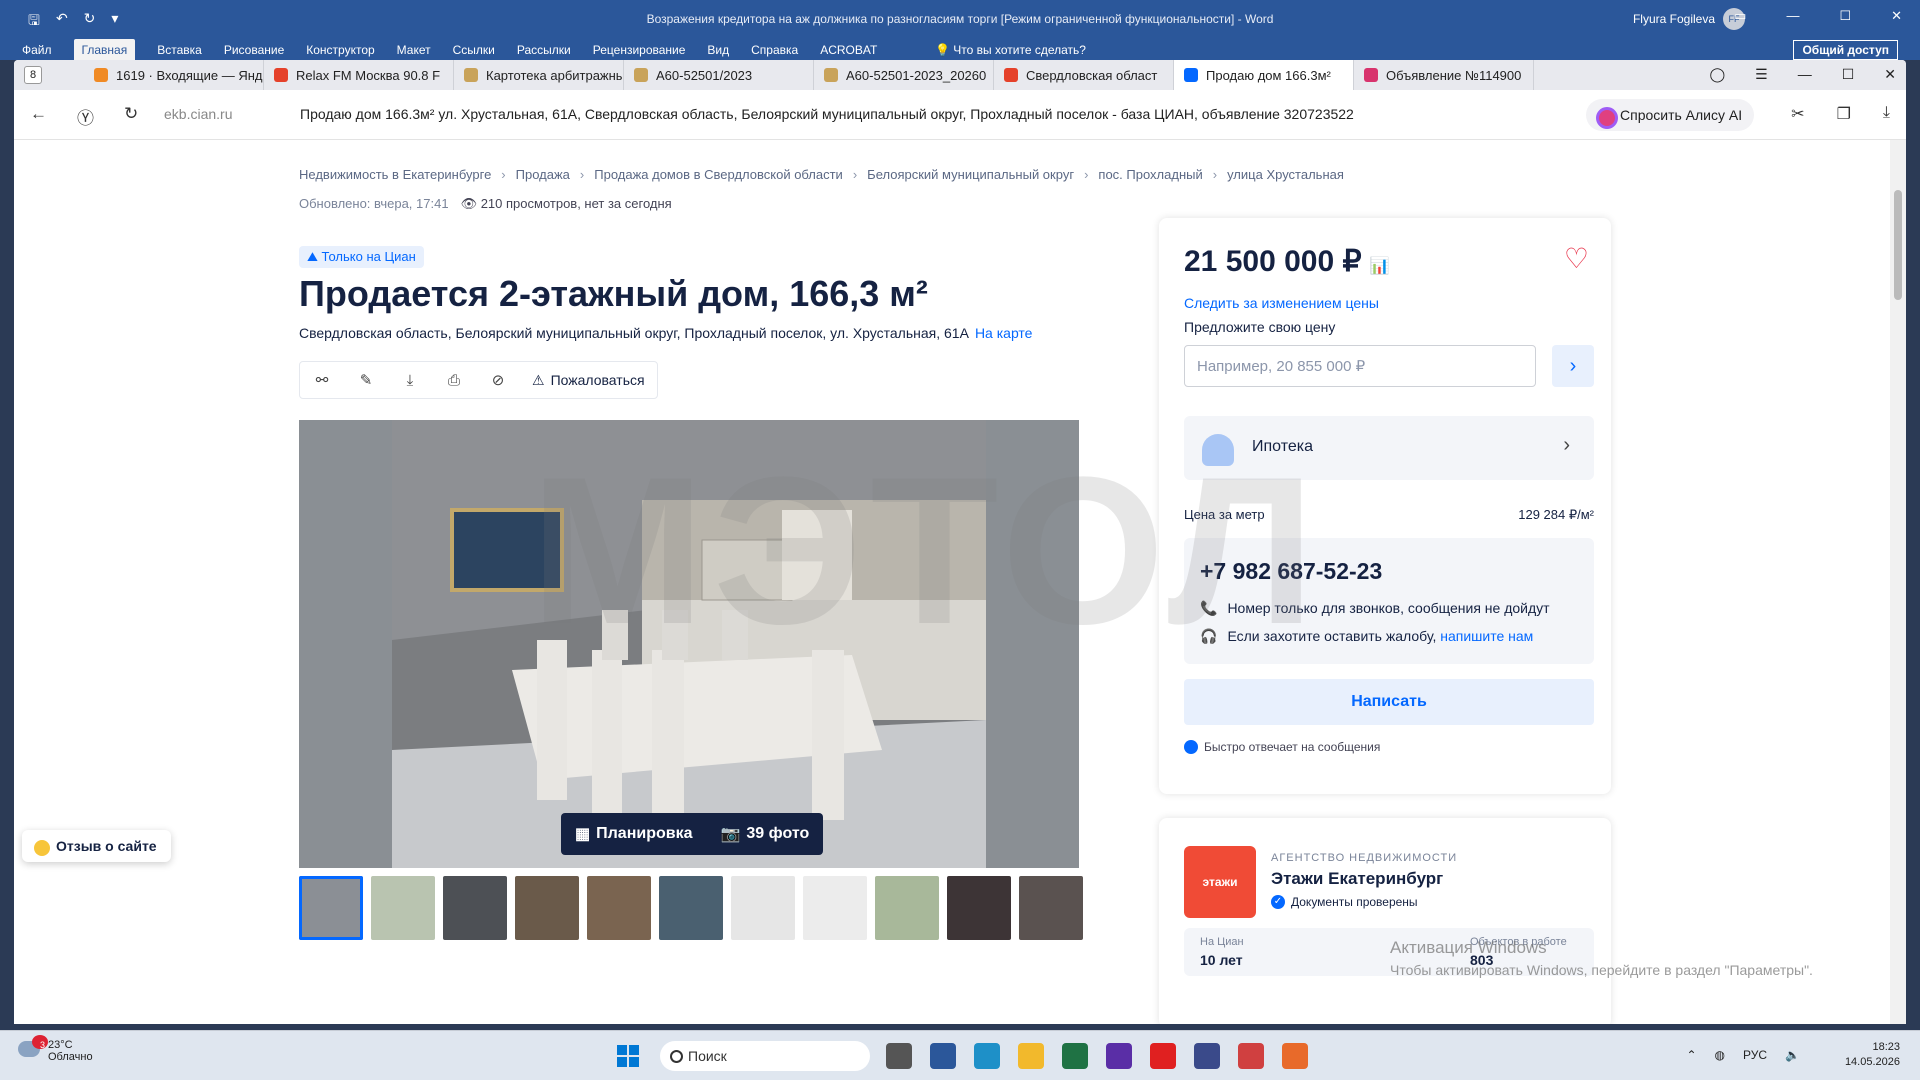  I want to click on ribbon-tab: Вставка, so click(179, 52).